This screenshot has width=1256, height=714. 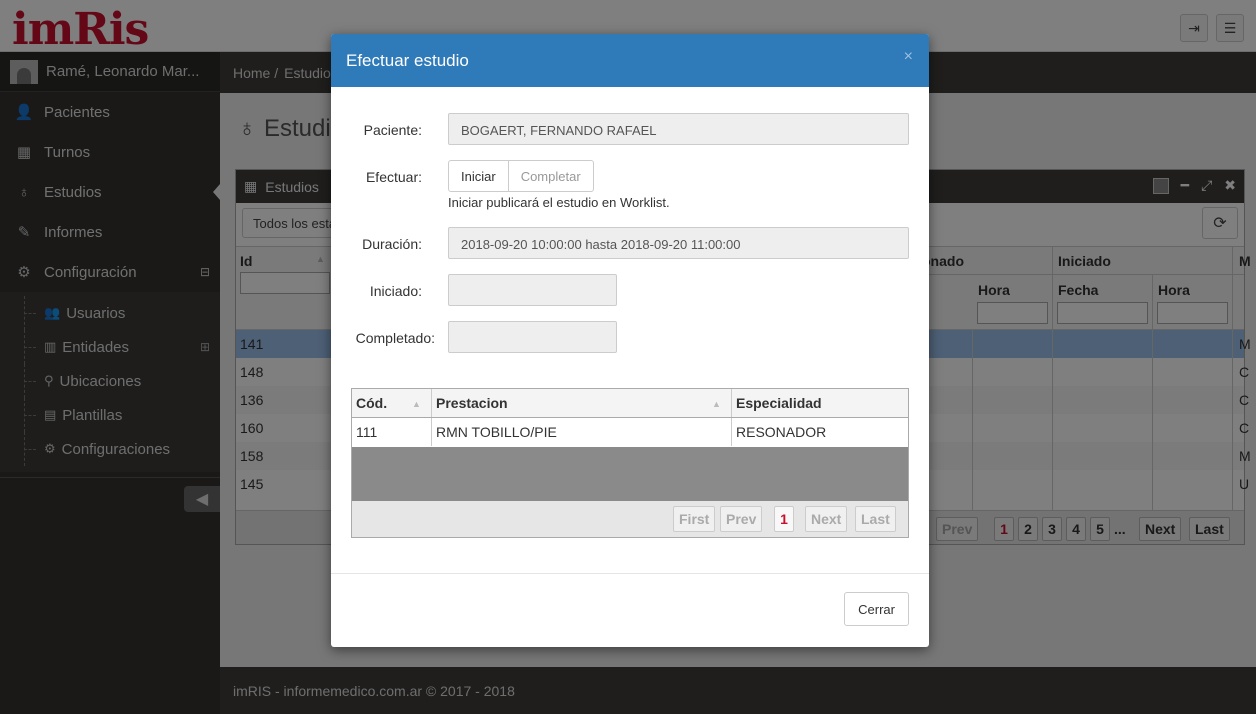 I want to click on efectuar-label: Efectuar:, so click(x=393, y=177).